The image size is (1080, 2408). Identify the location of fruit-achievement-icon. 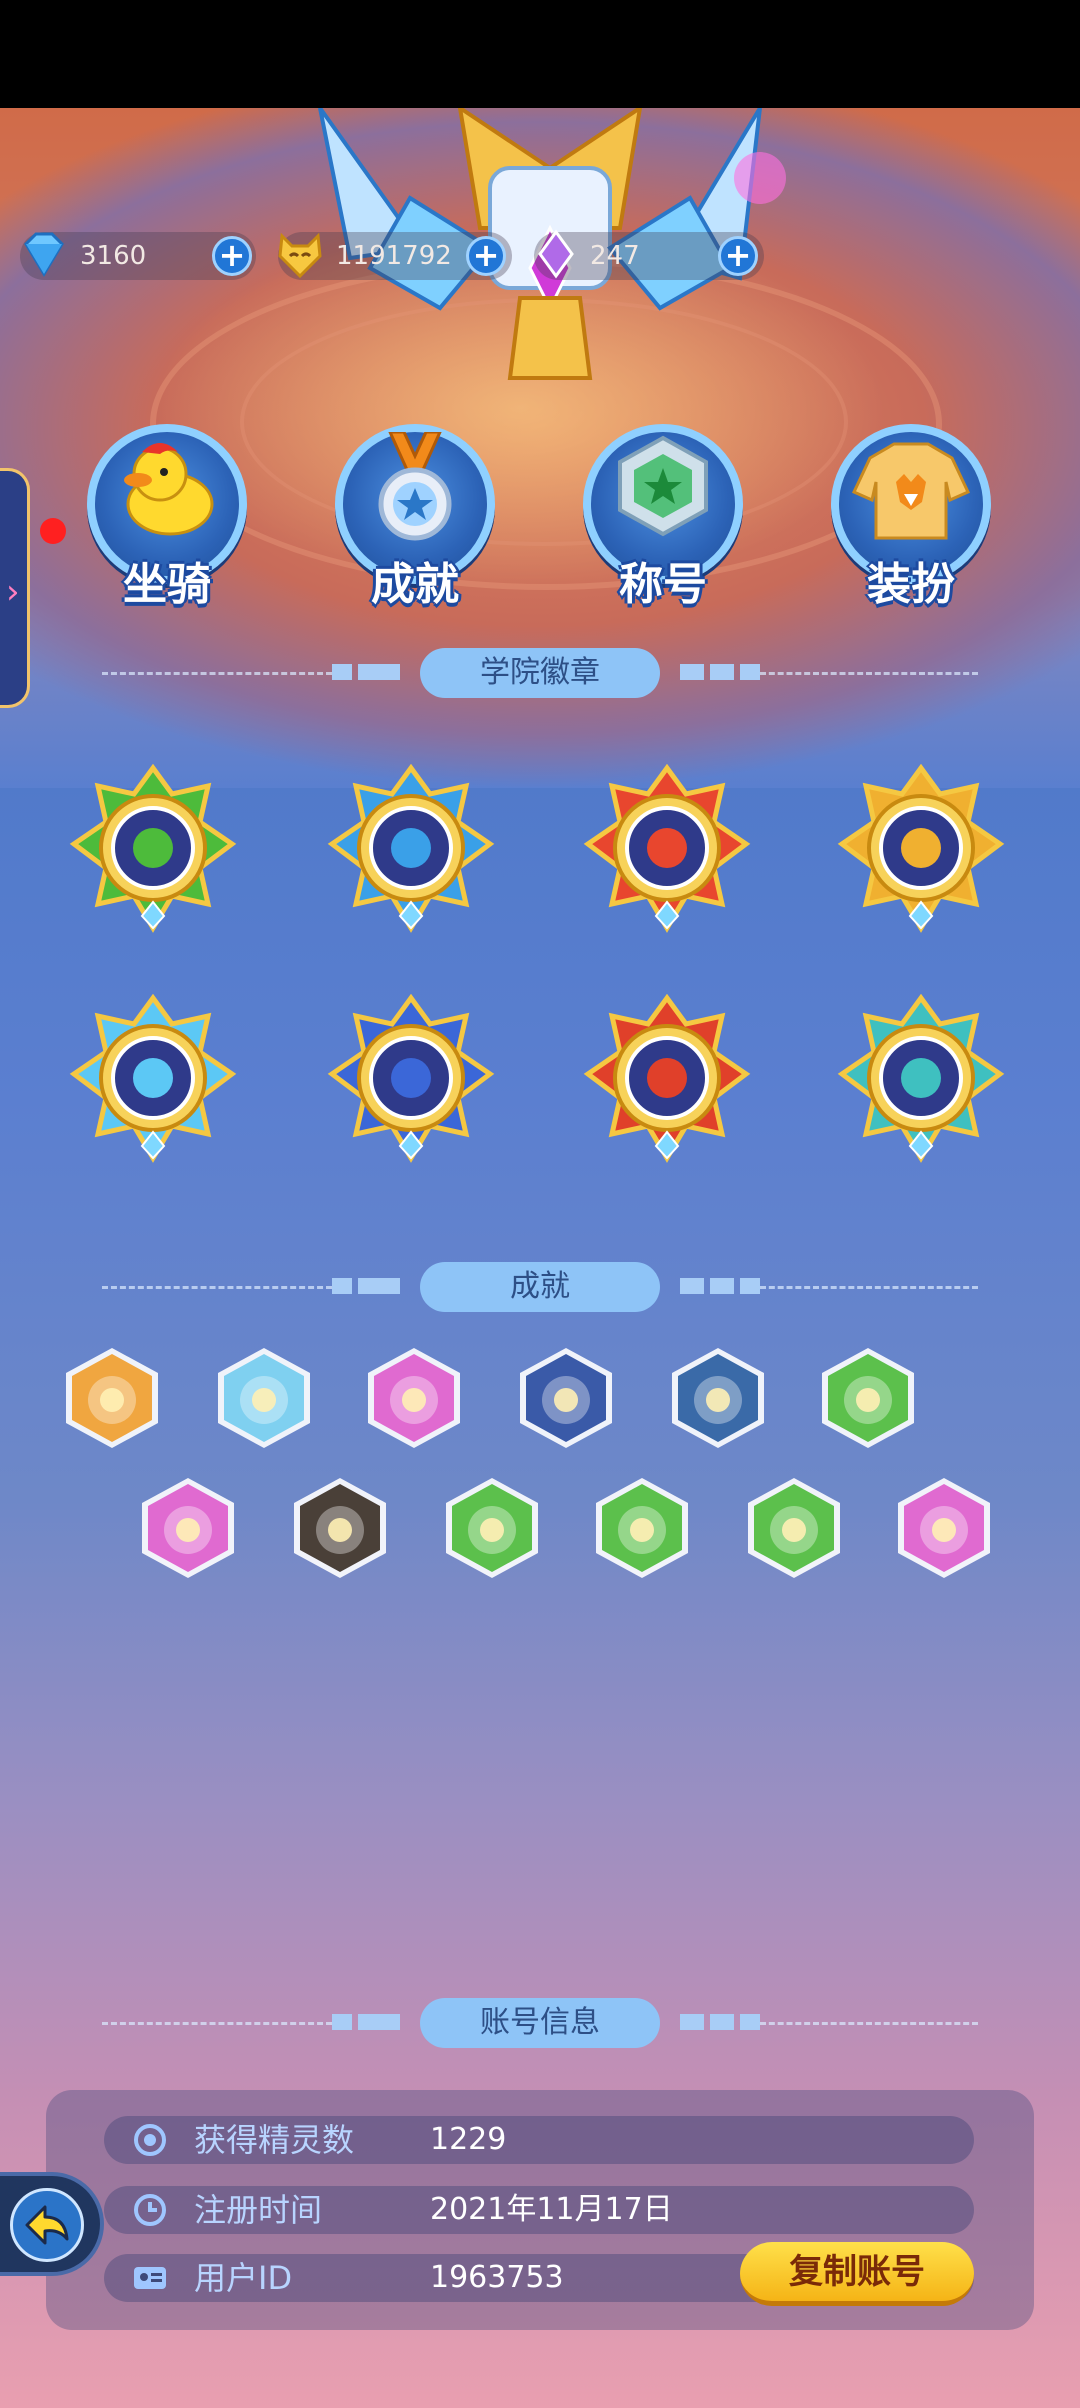
(492, 1528).